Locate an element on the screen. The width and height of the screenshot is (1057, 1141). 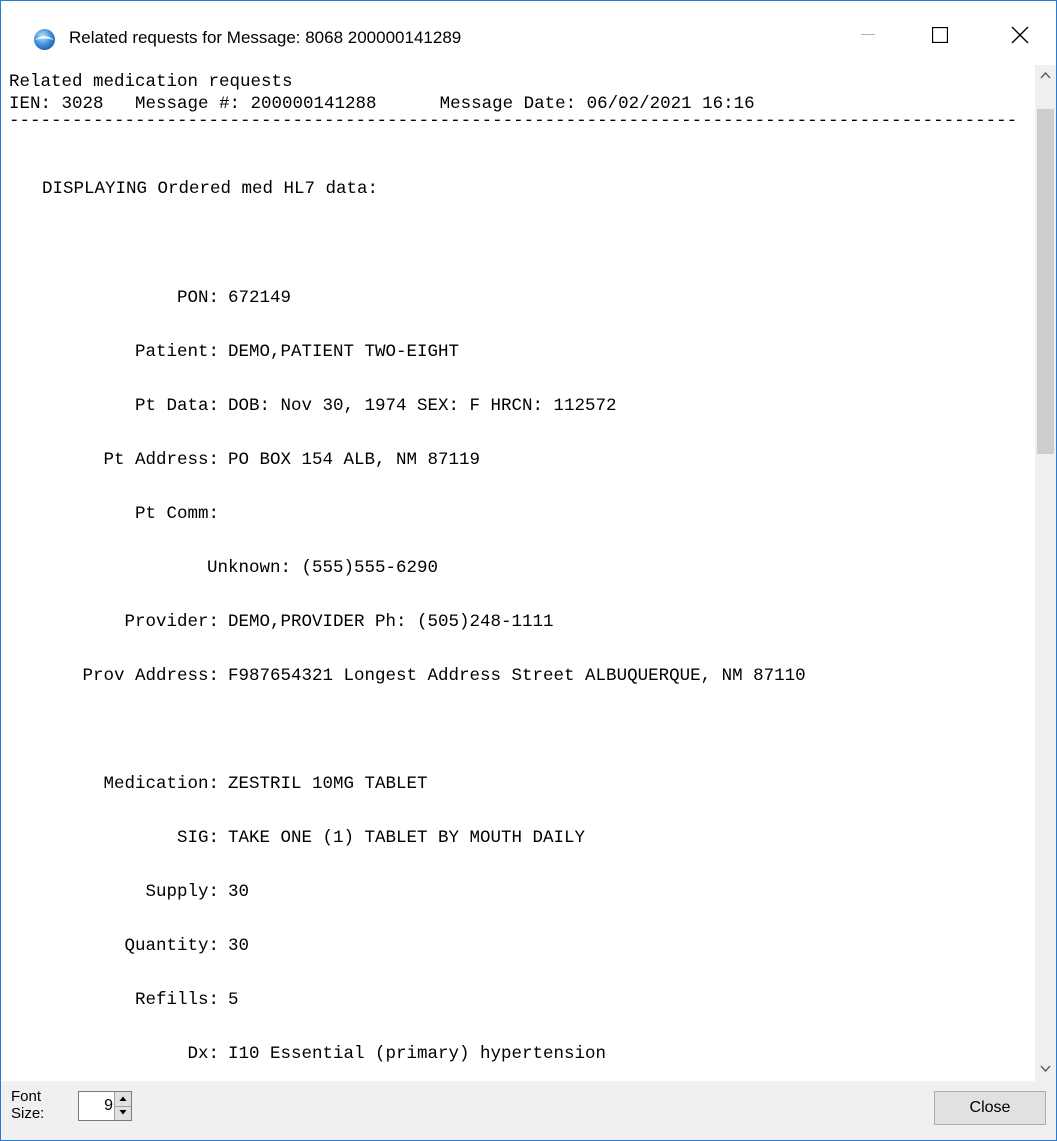
bottom-panel is located at coordinates (528, 1110).